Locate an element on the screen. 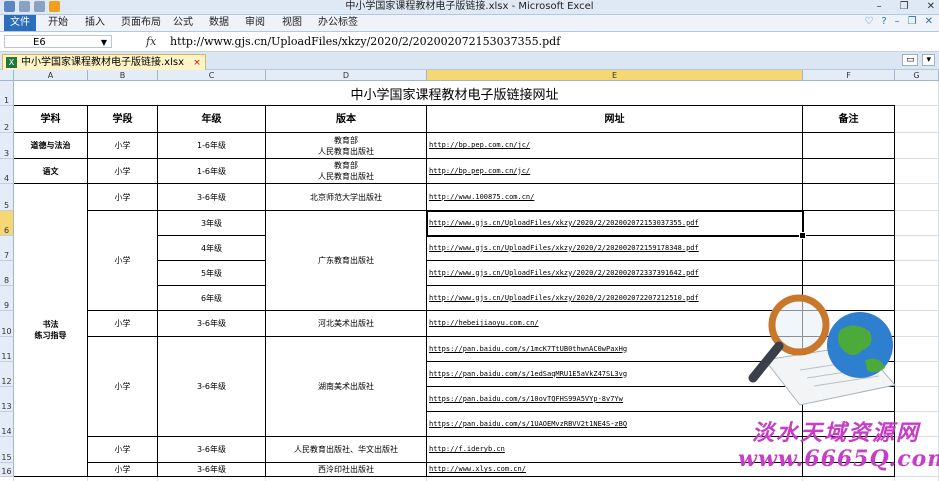 This screenshot has width=939, height=481. row-header-15: 15 is located at coordinates (7, 450).